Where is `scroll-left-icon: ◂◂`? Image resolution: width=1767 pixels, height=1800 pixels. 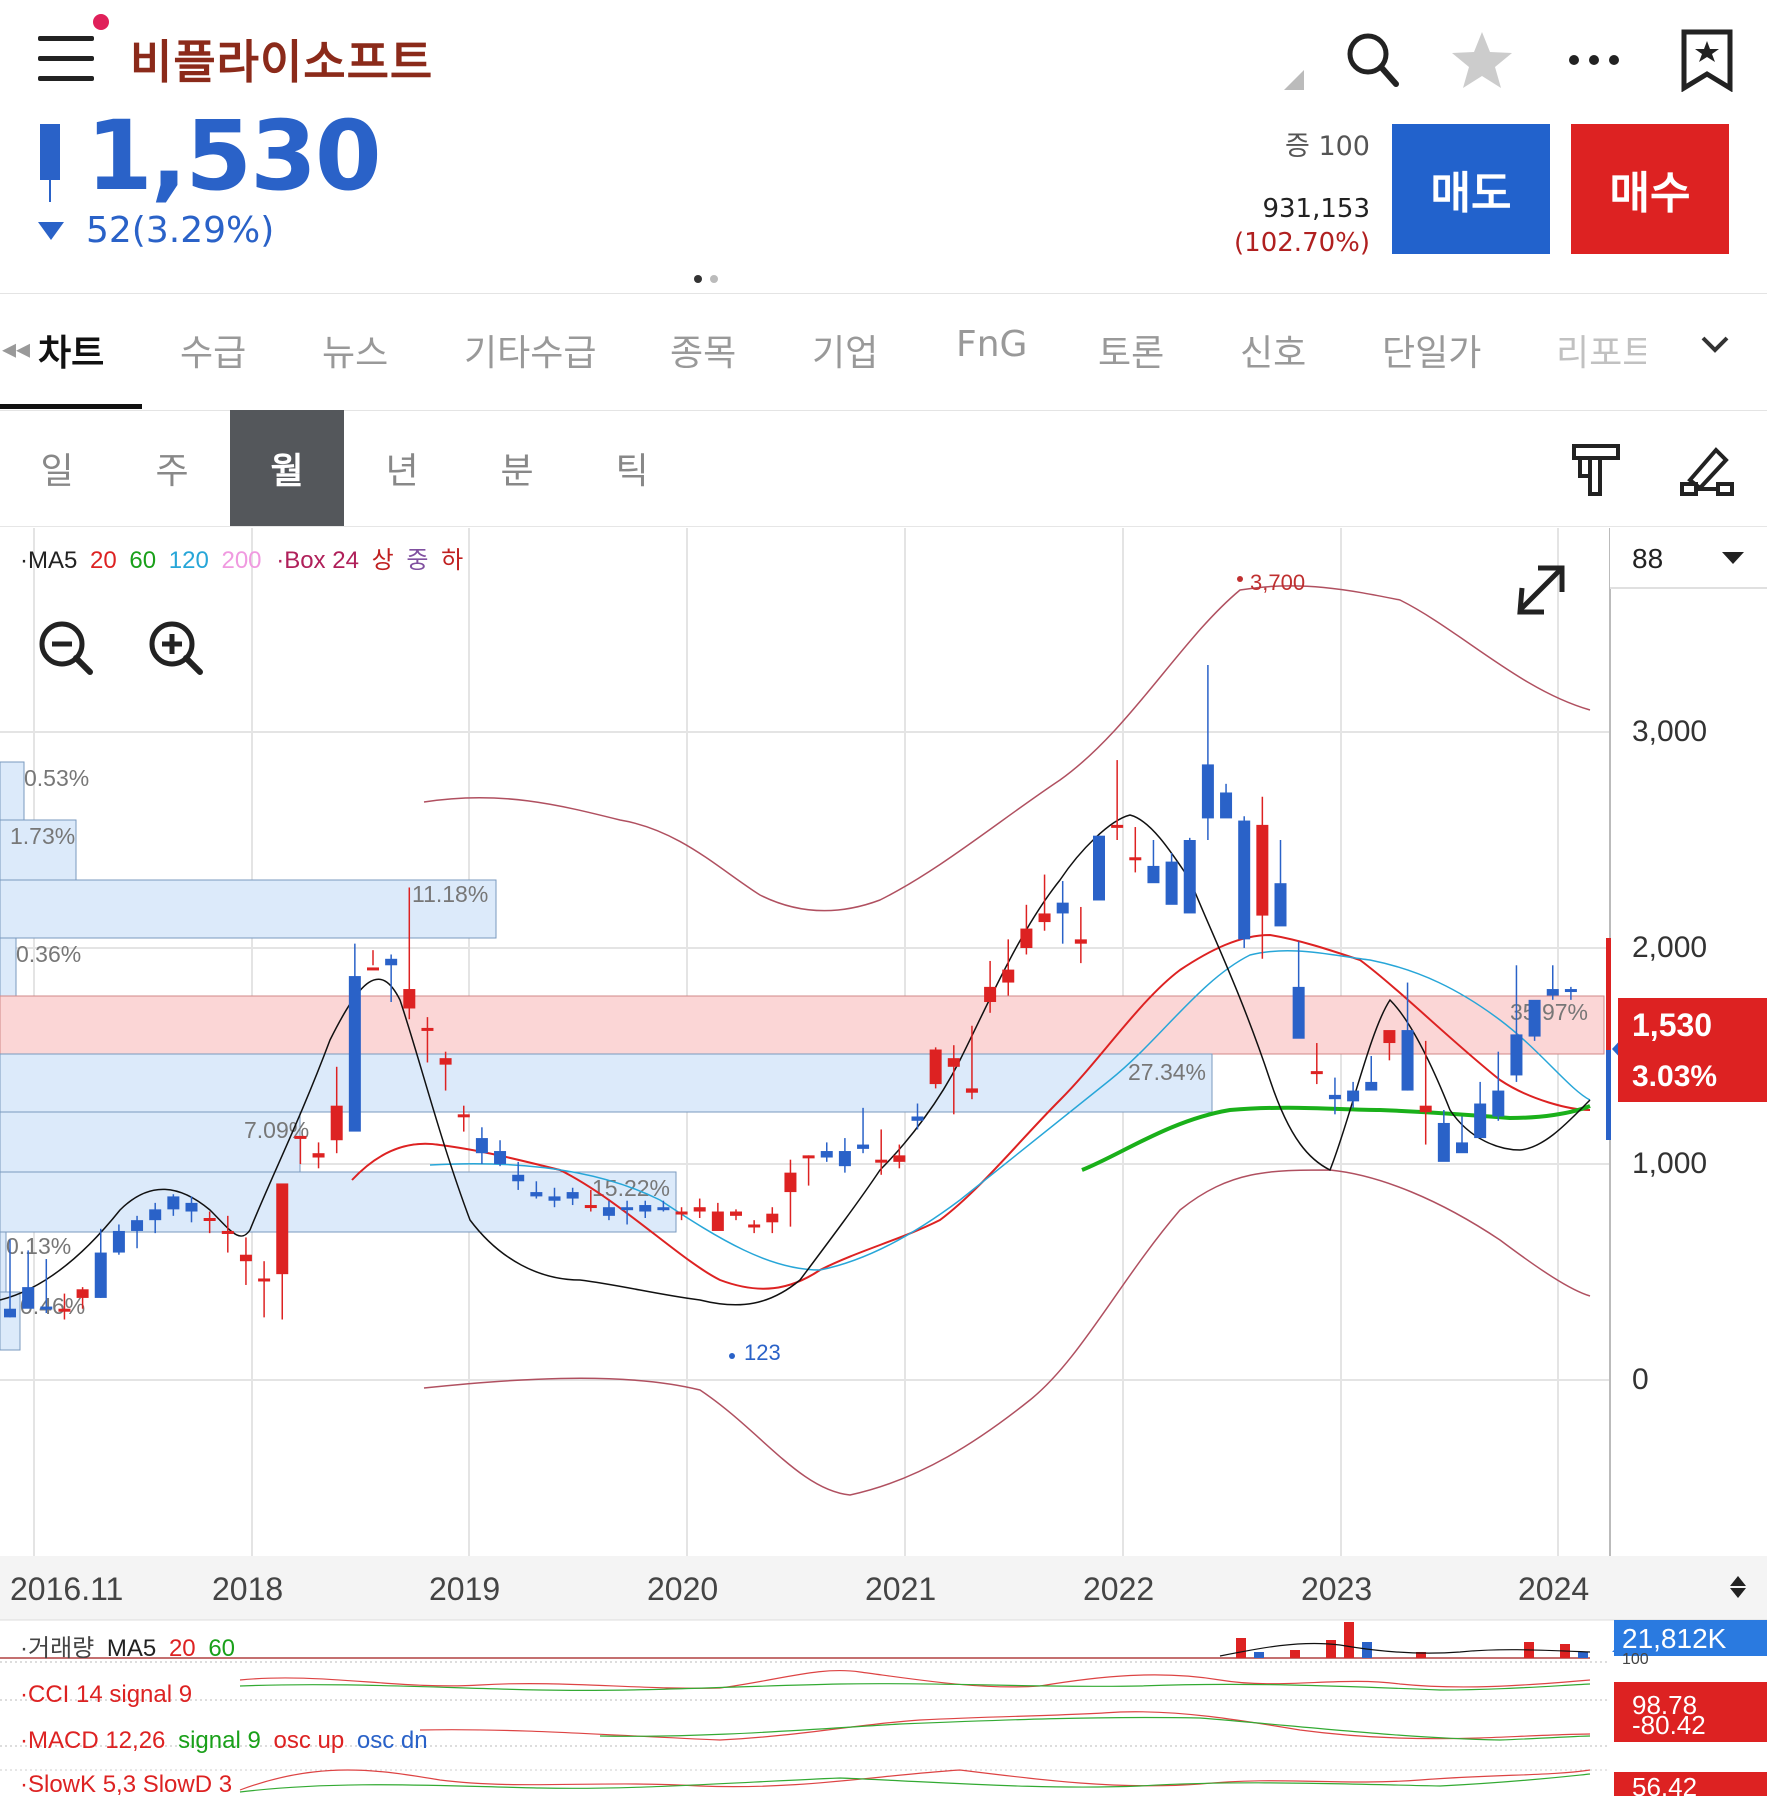 scroll-left-icon: ◂◂ is located at coordinates (16, 348).